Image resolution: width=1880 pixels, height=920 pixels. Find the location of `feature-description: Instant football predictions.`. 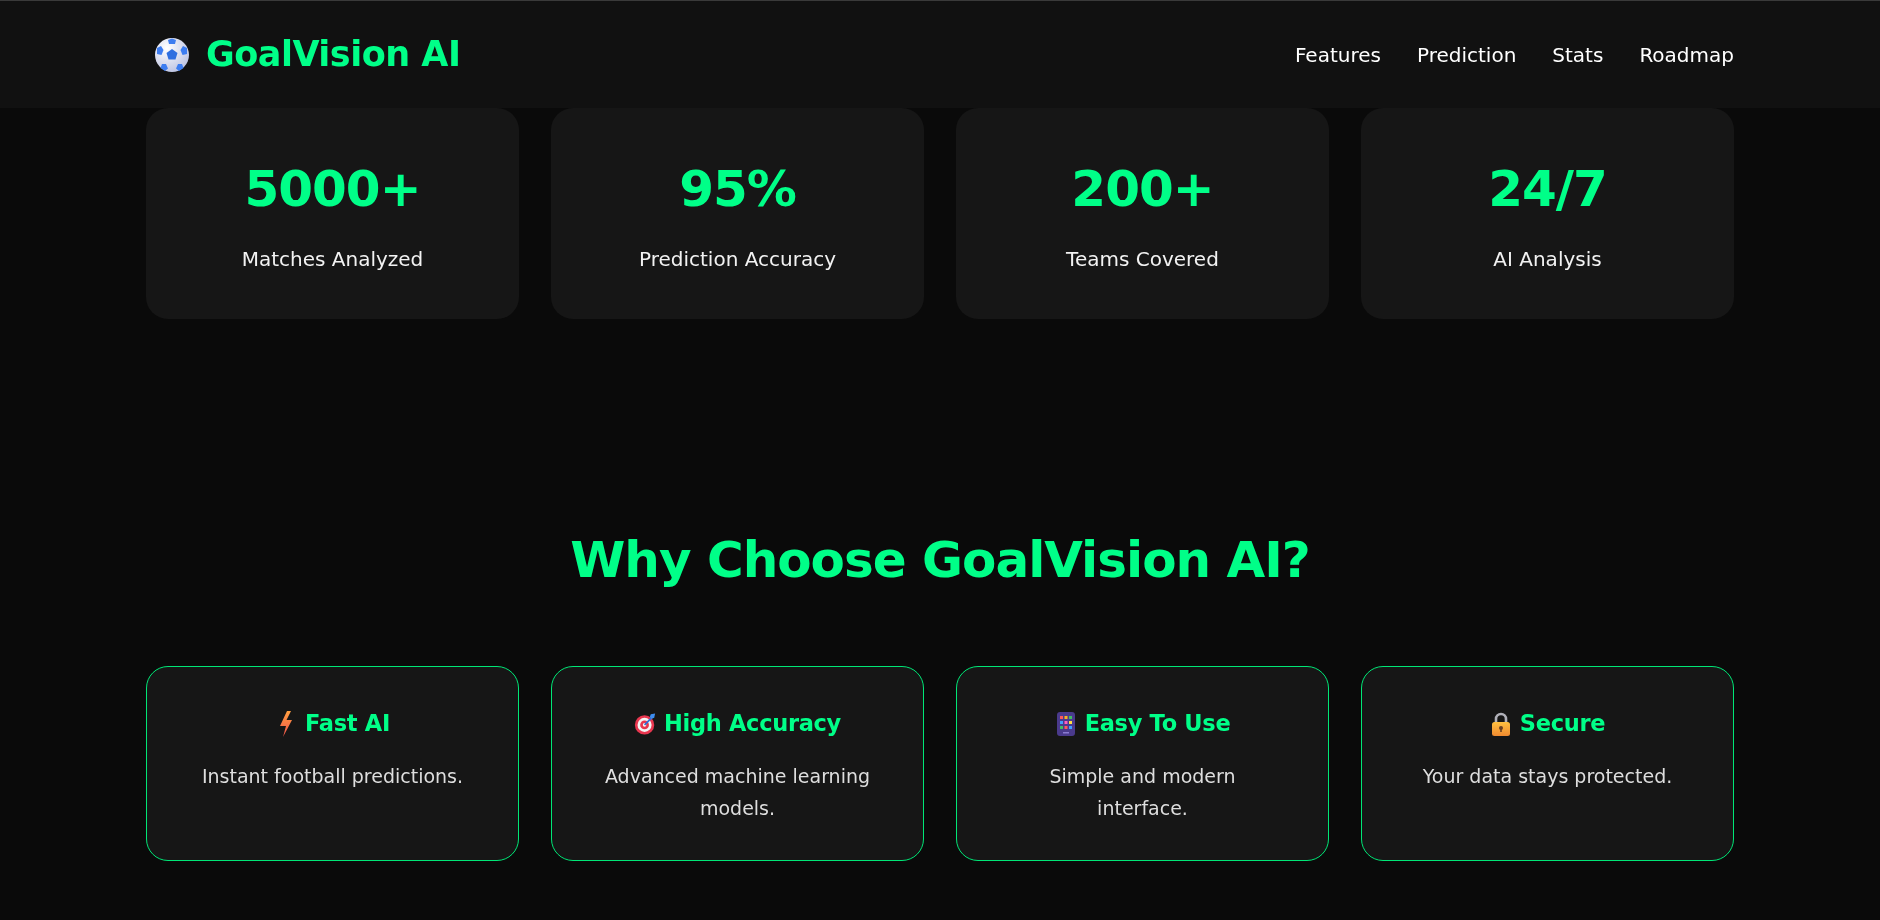

feature-description: Instant football predictions. is located at coordinates (332, 776).